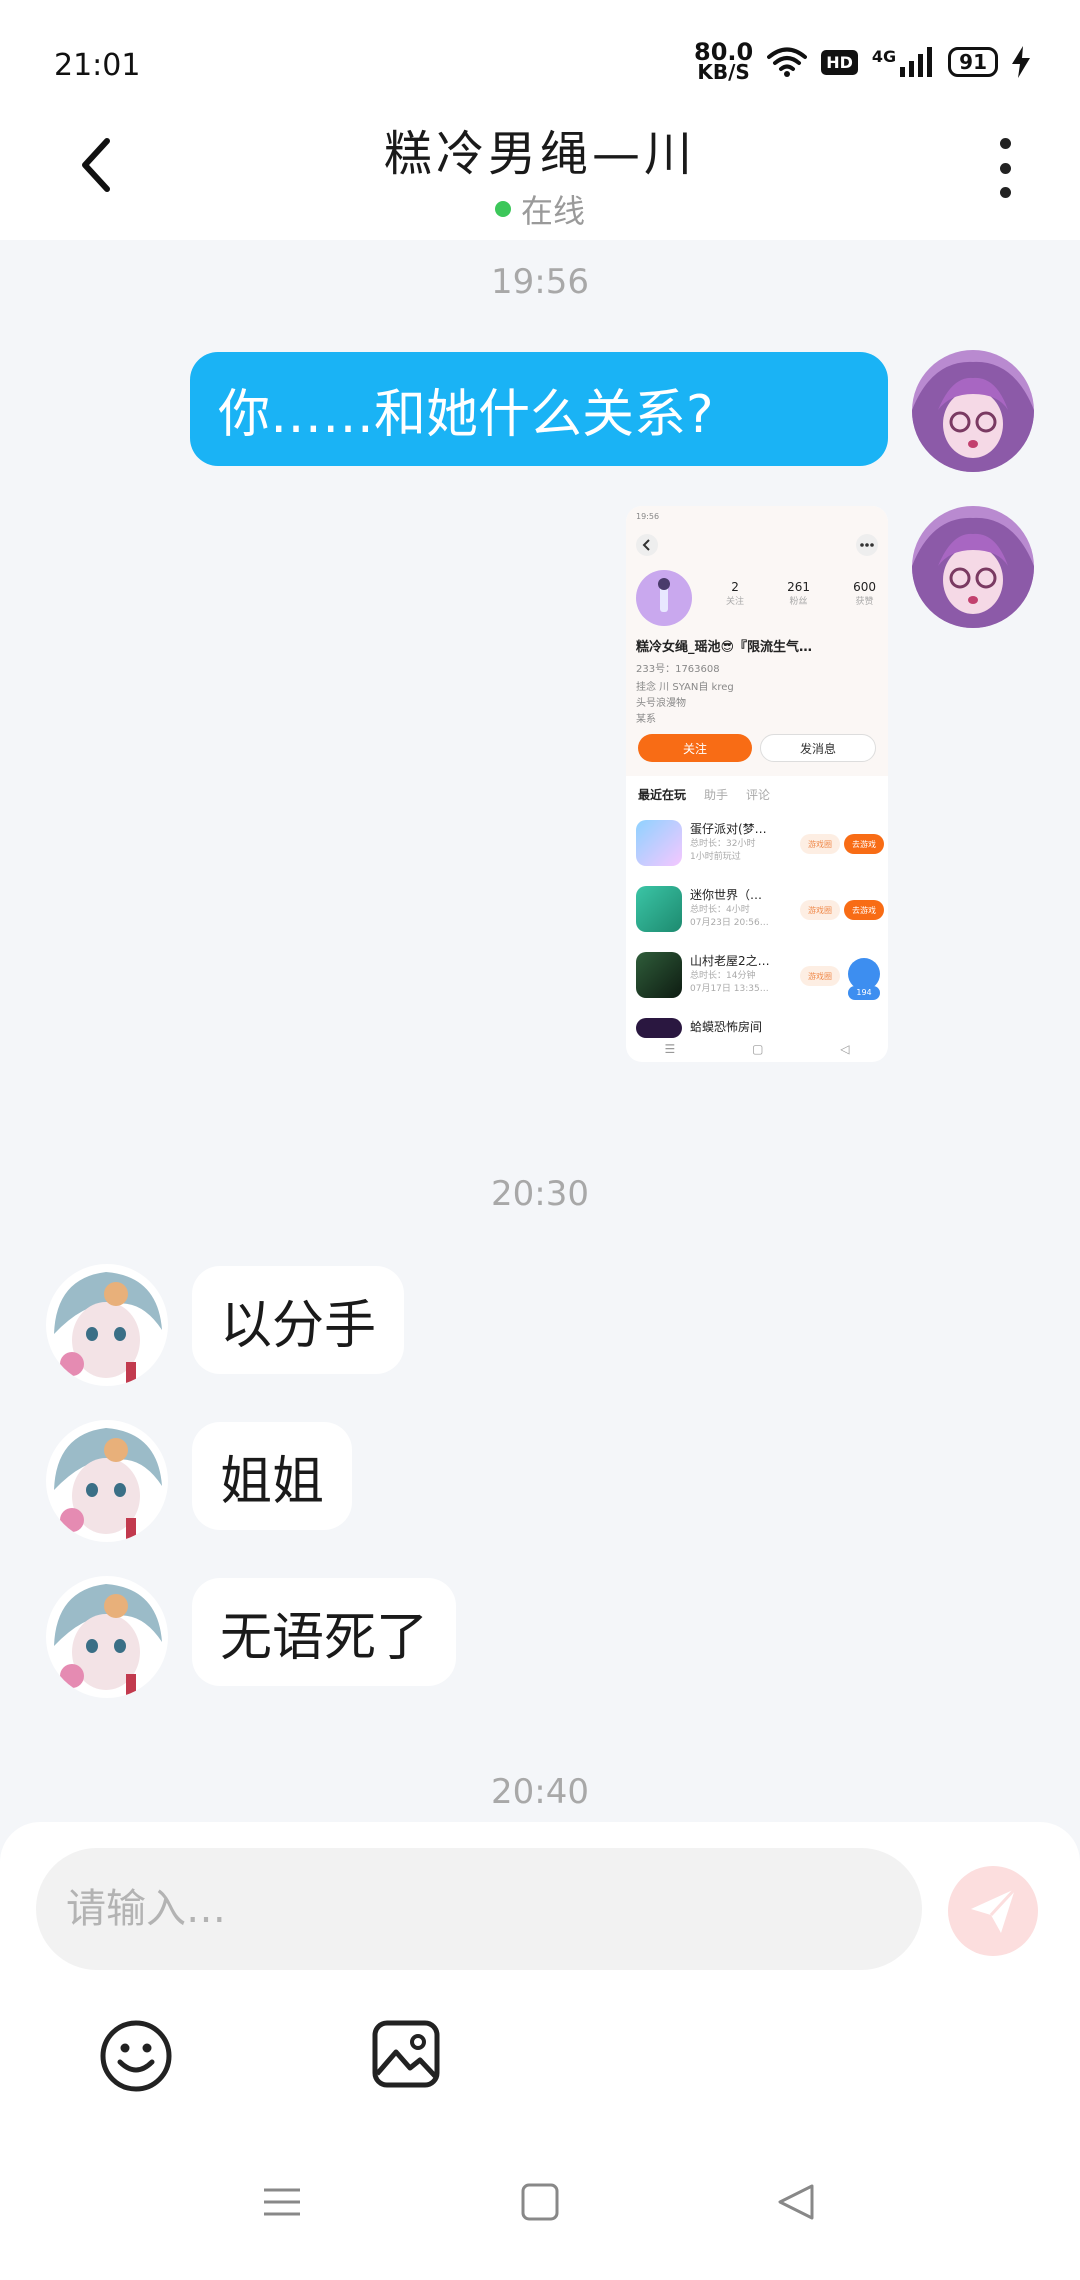  I want to click on screenshot-menu-icon: ☰, so click(670, 1049).